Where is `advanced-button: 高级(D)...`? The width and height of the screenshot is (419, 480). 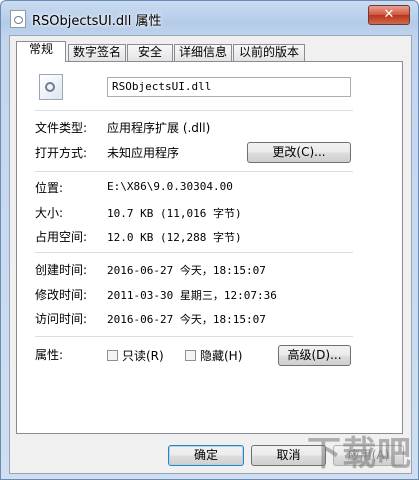
advanced-button: 高级(D)... is located at coordinates (314, 355).